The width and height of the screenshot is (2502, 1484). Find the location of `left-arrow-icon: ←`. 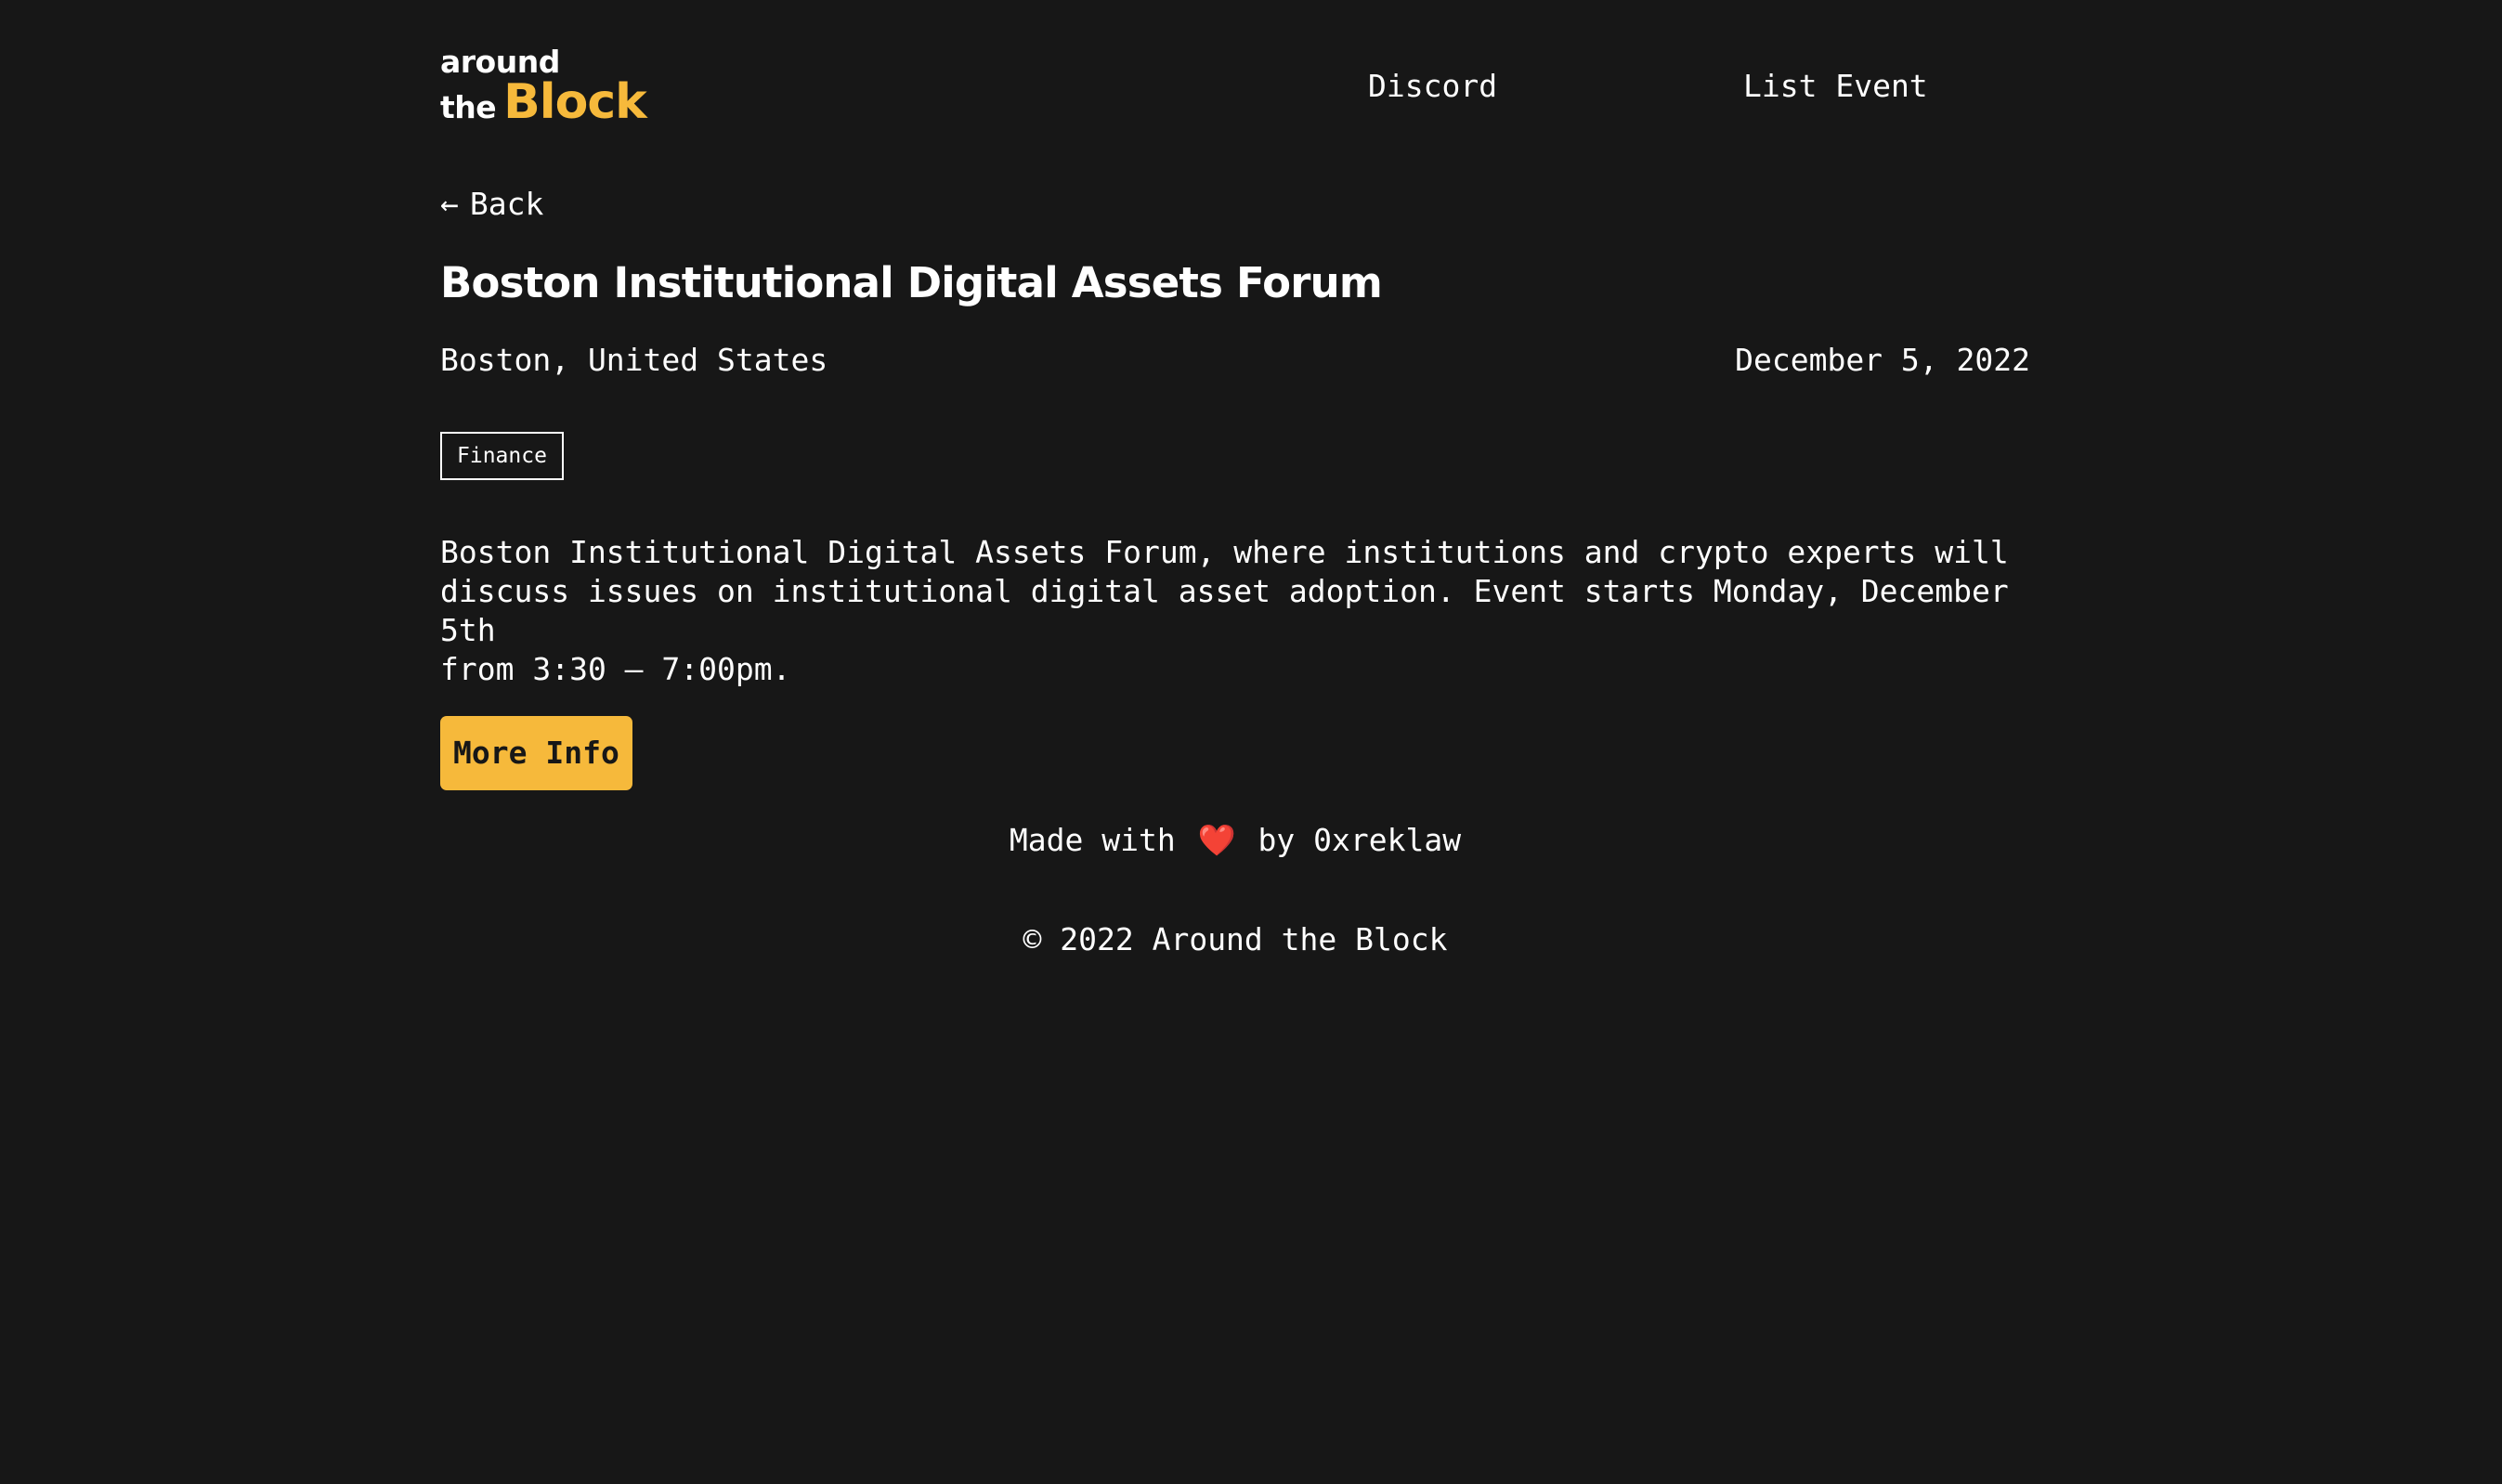

left-arrow-icon: ← is located at coordinates (449, 204).